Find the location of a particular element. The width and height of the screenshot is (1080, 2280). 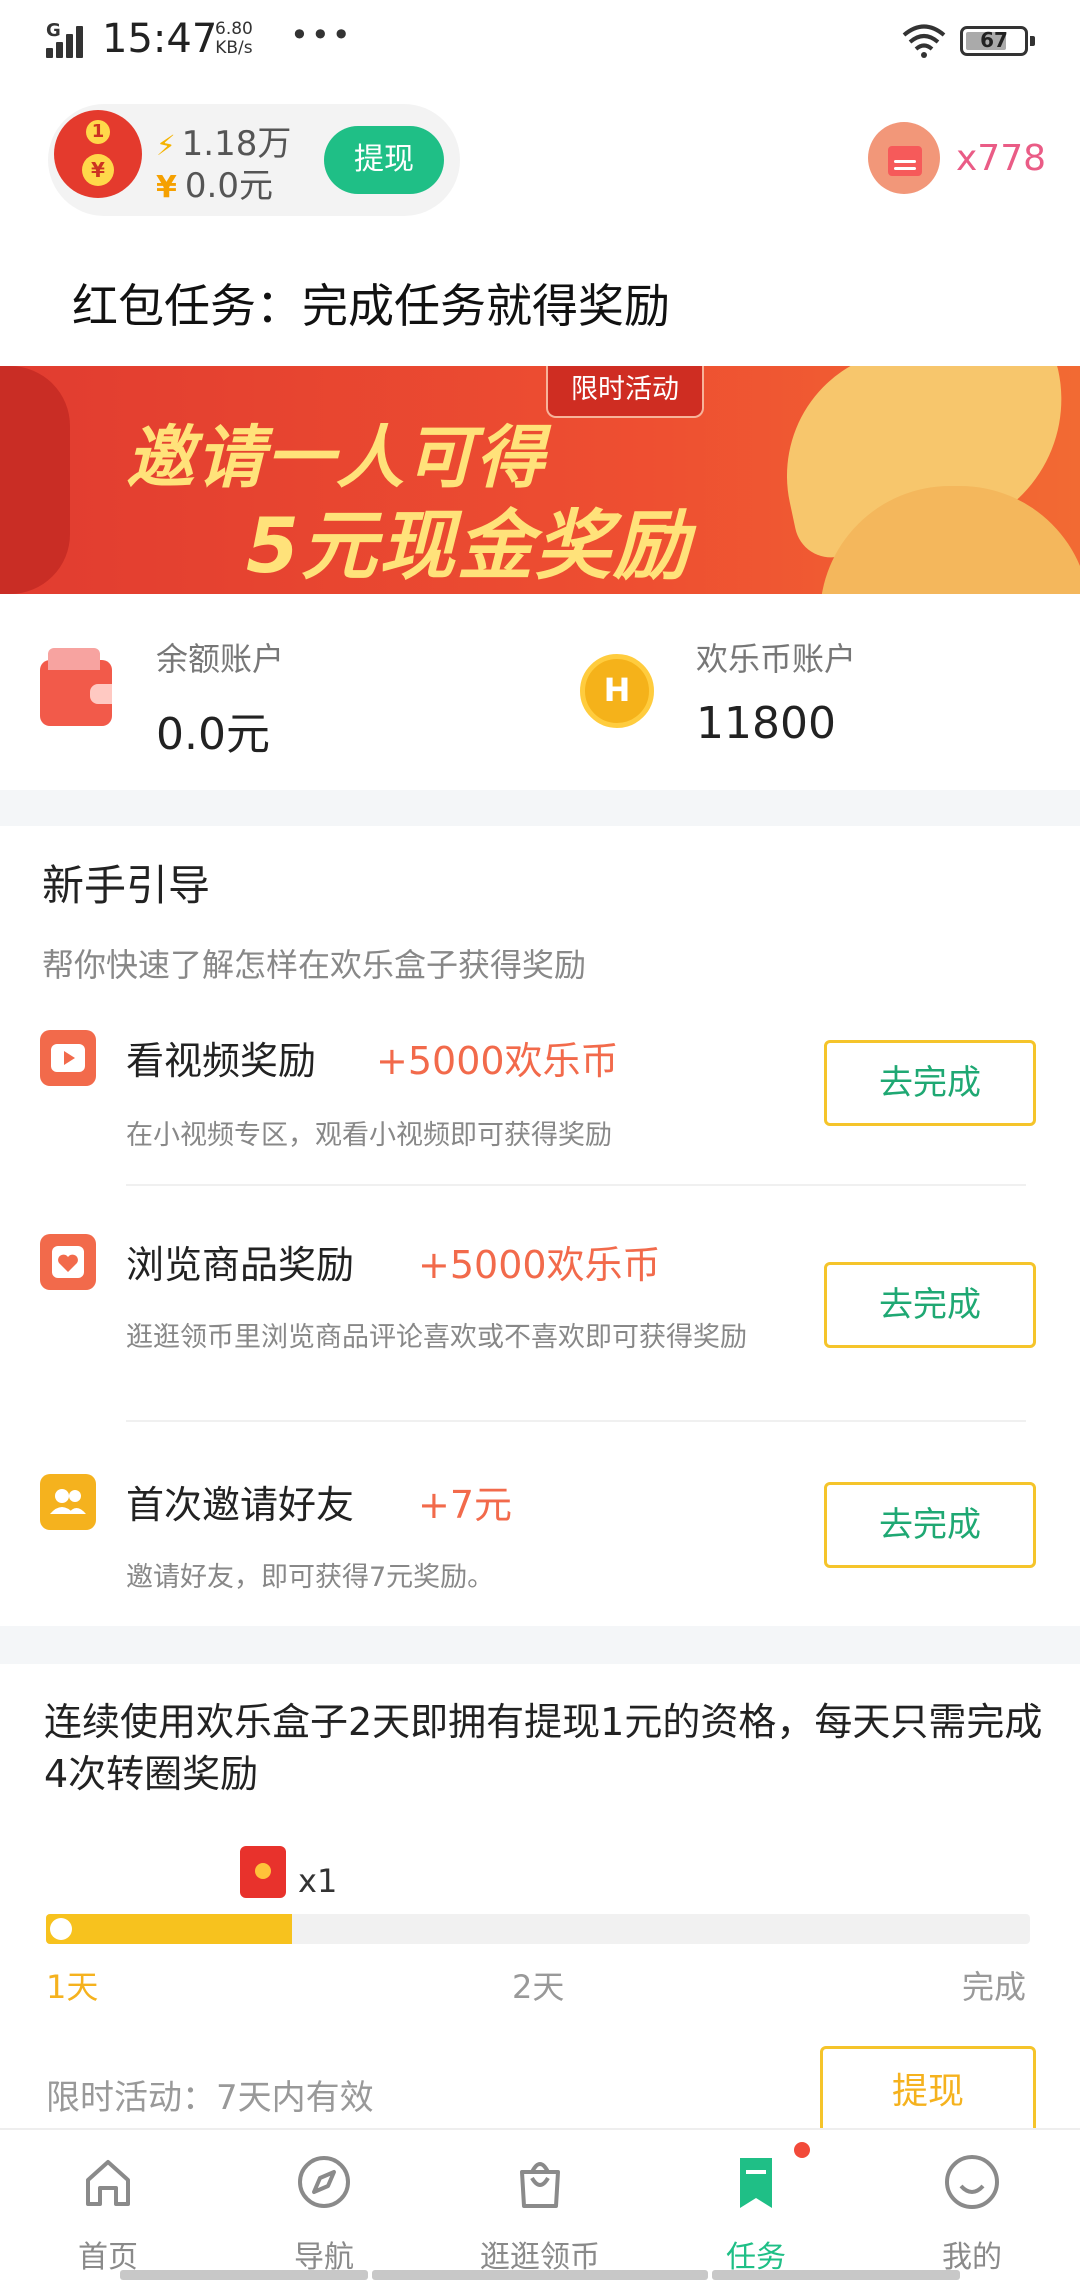

invite-banner: 限时活动 邀请一人可得 5元现金奖励 is located at coordinates (540, 480).